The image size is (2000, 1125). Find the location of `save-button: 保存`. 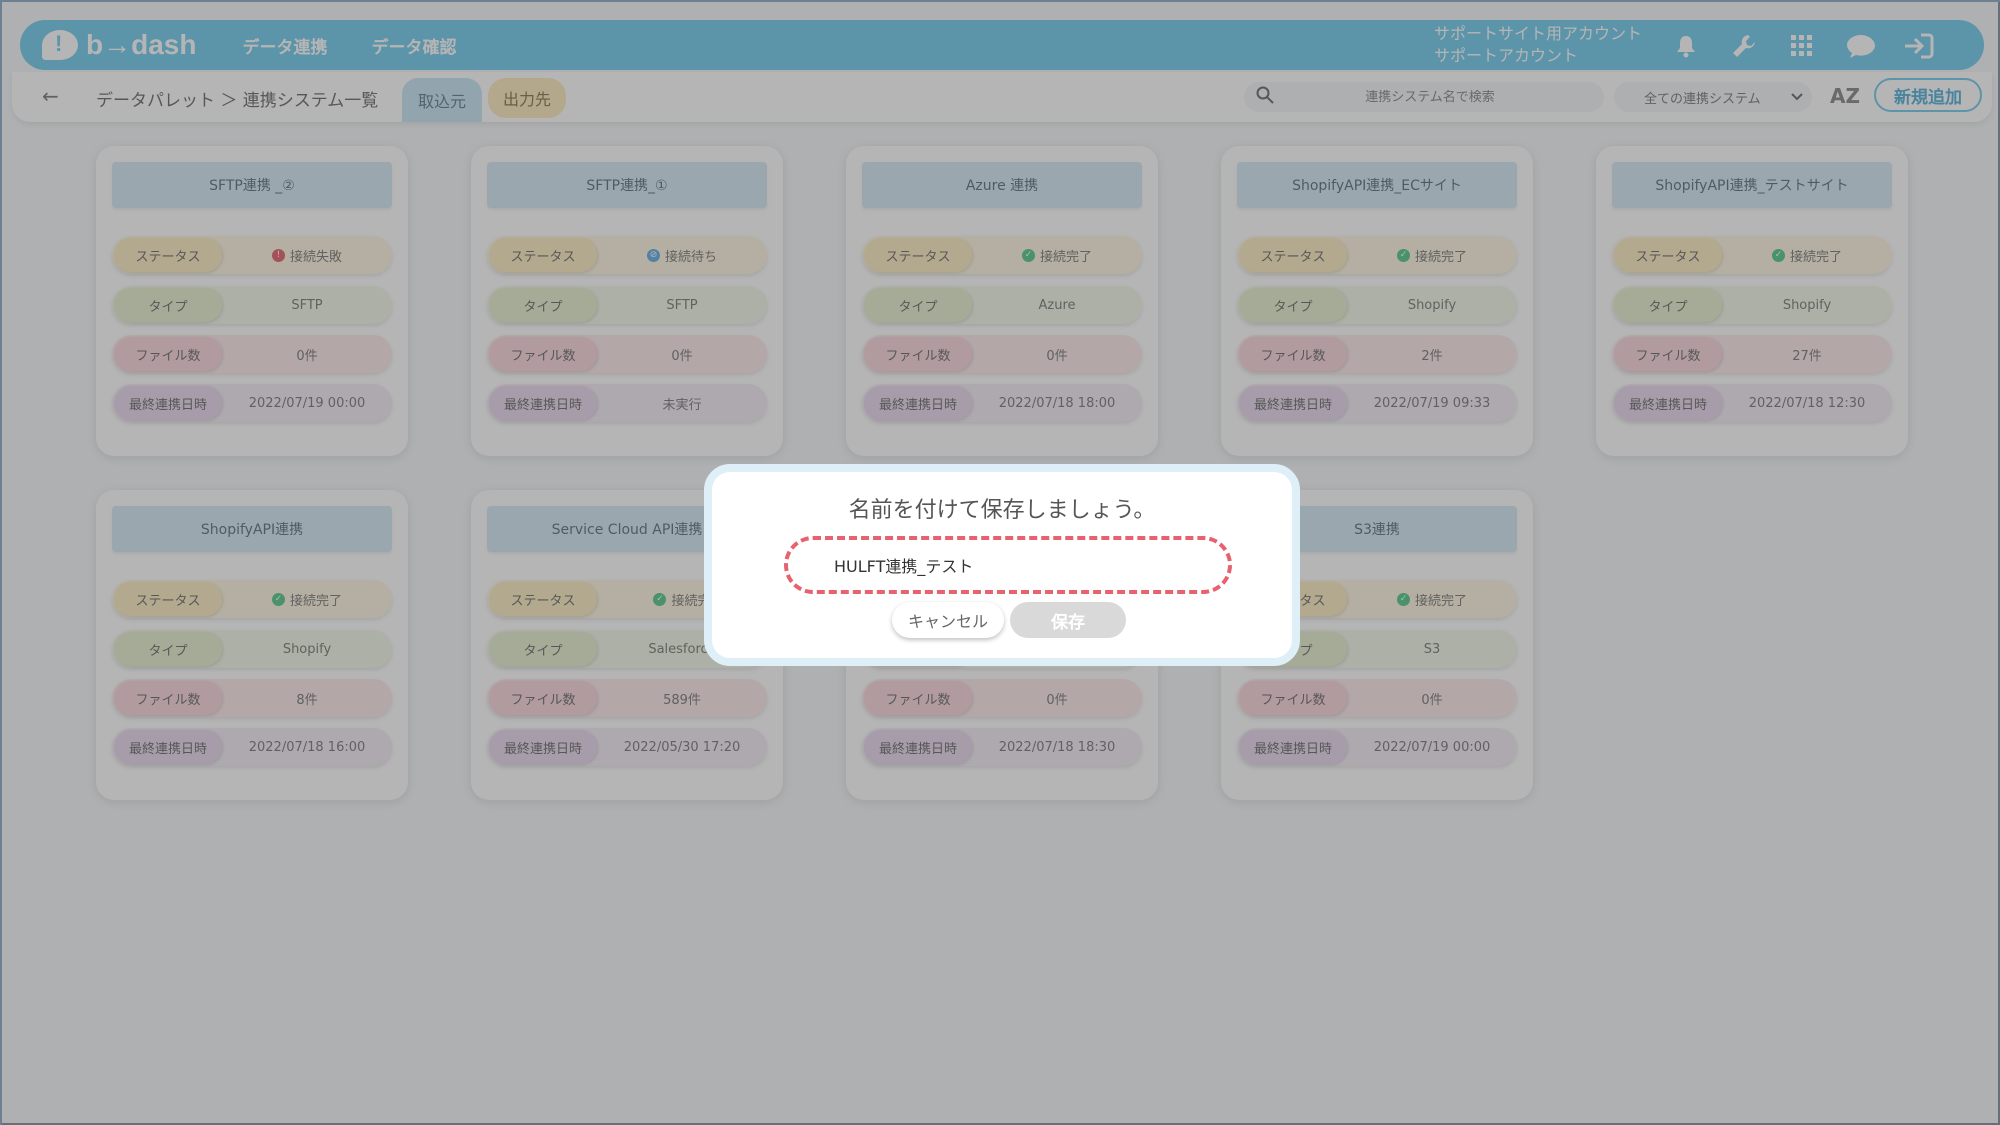

save-button: 保存 is located at coordinates (1068, 620).